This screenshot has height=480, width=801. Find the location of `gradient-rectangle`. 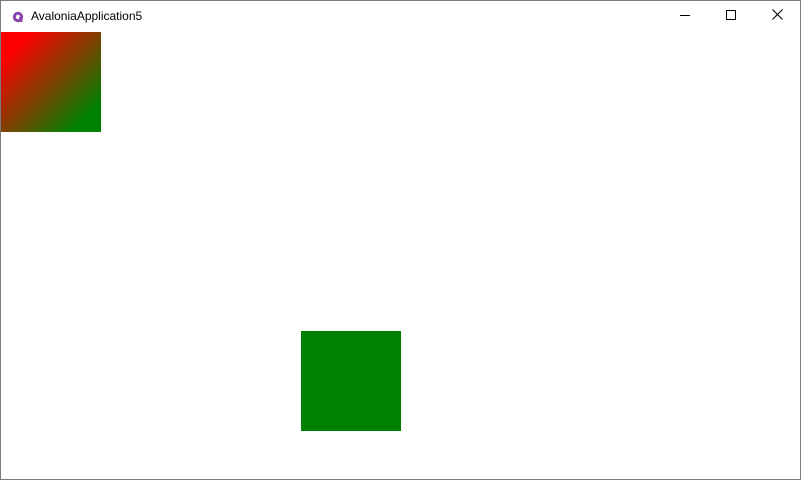

gradient-rectangle is located at coordinates (51, 82).